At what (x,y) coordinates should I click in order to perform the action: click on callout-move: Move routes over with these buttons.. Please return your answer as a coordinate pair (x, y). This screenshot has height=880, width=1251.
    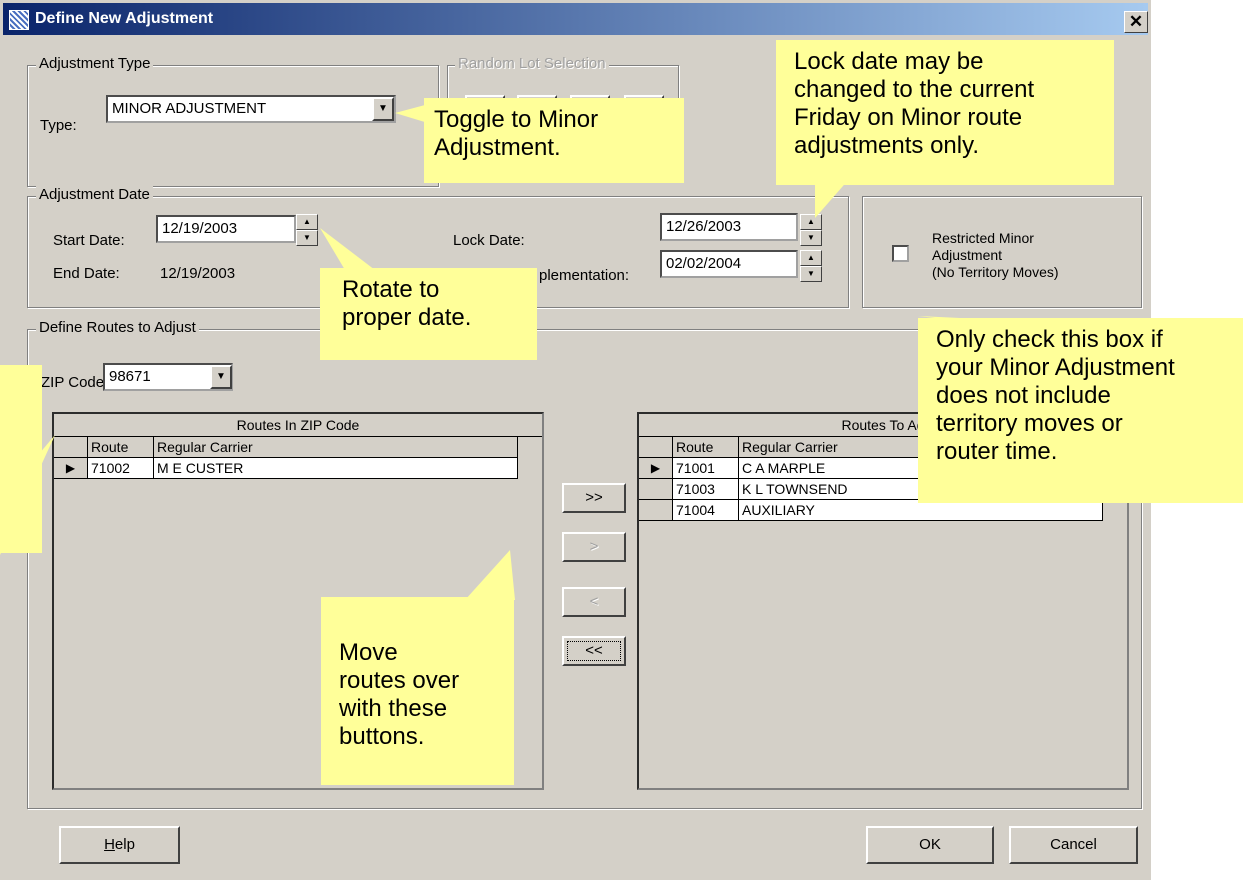
    Looking at the image, I should click on (417, 691).